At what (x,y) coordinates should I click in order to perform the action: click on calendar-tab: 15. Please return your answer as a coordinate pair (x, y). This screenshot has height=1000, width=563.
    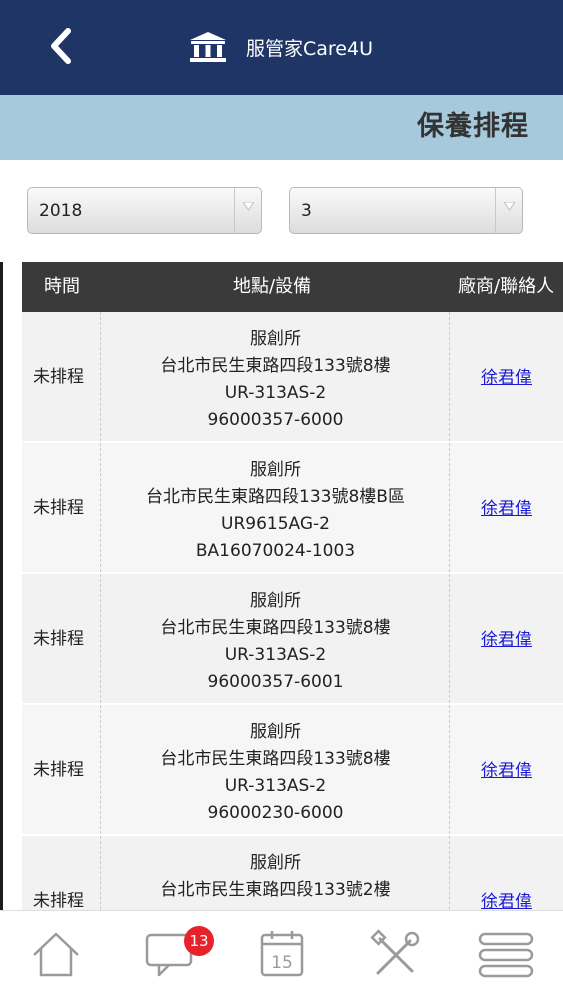
    Looking at the image, I should click on (282, 955).